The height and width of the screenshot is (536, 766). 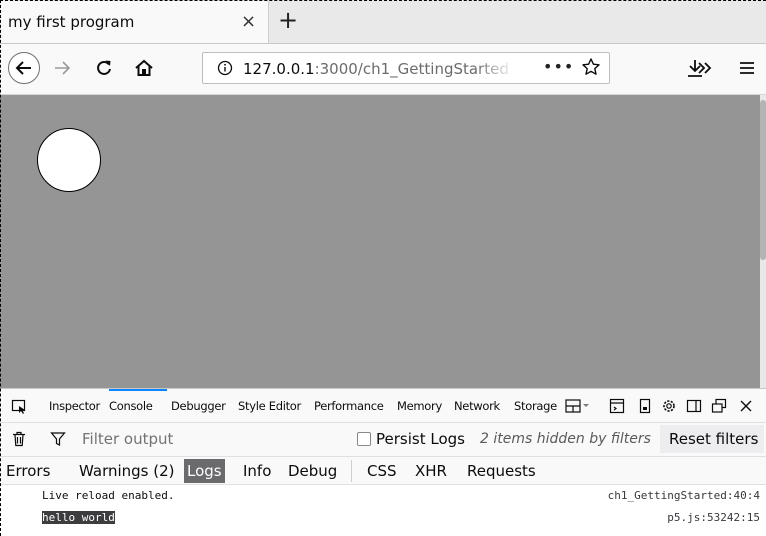 I want to click on site-info-icon, so click(x=225, y=70).